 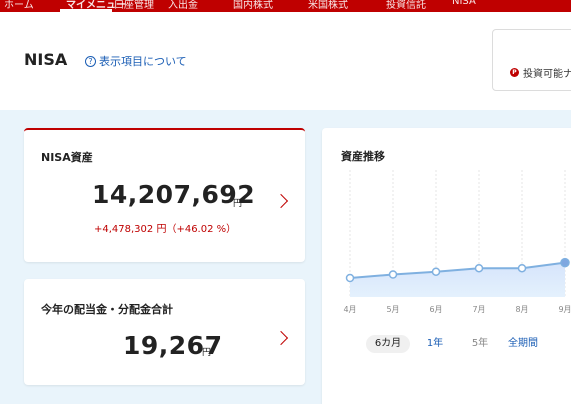 I want to click on x-tick-label: 7月, so click(x=478, y=309).